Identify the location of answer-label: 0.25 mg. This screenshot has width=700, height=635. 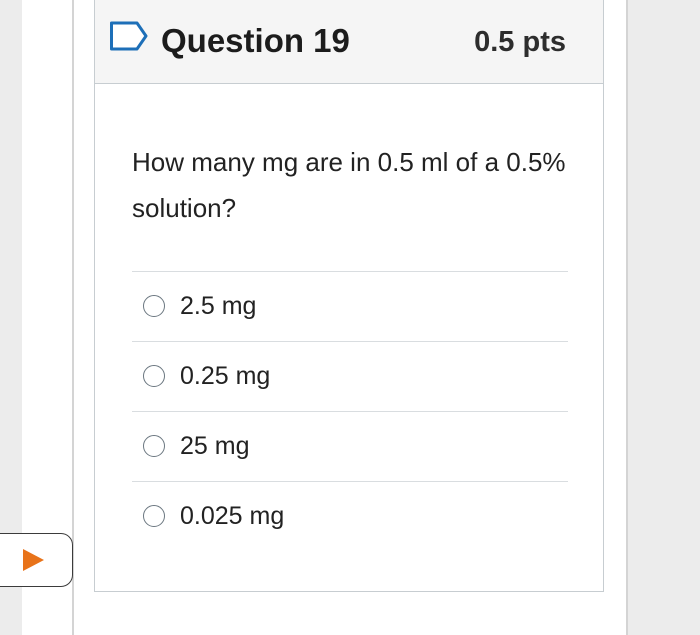
(225, 376).